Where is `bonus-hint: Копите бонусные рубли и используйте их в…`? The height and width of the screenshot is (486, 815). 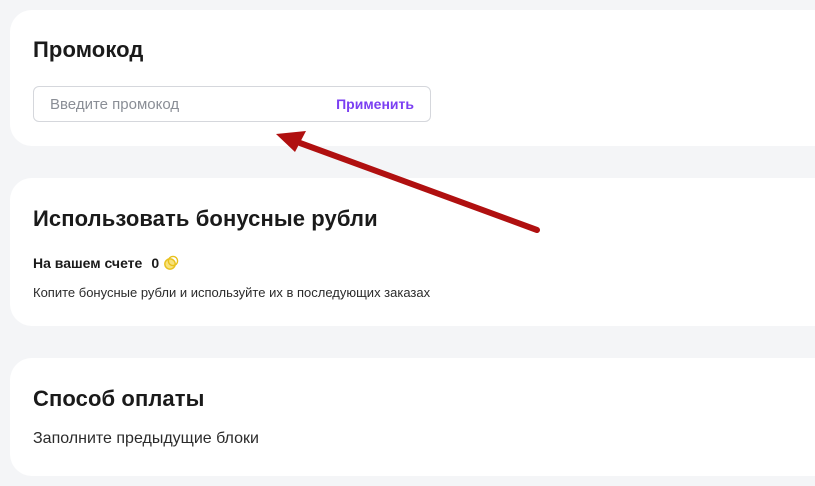
bonus-hint: Копите бонусные рубли и используйте их в… is located at coordinates (232, 292).